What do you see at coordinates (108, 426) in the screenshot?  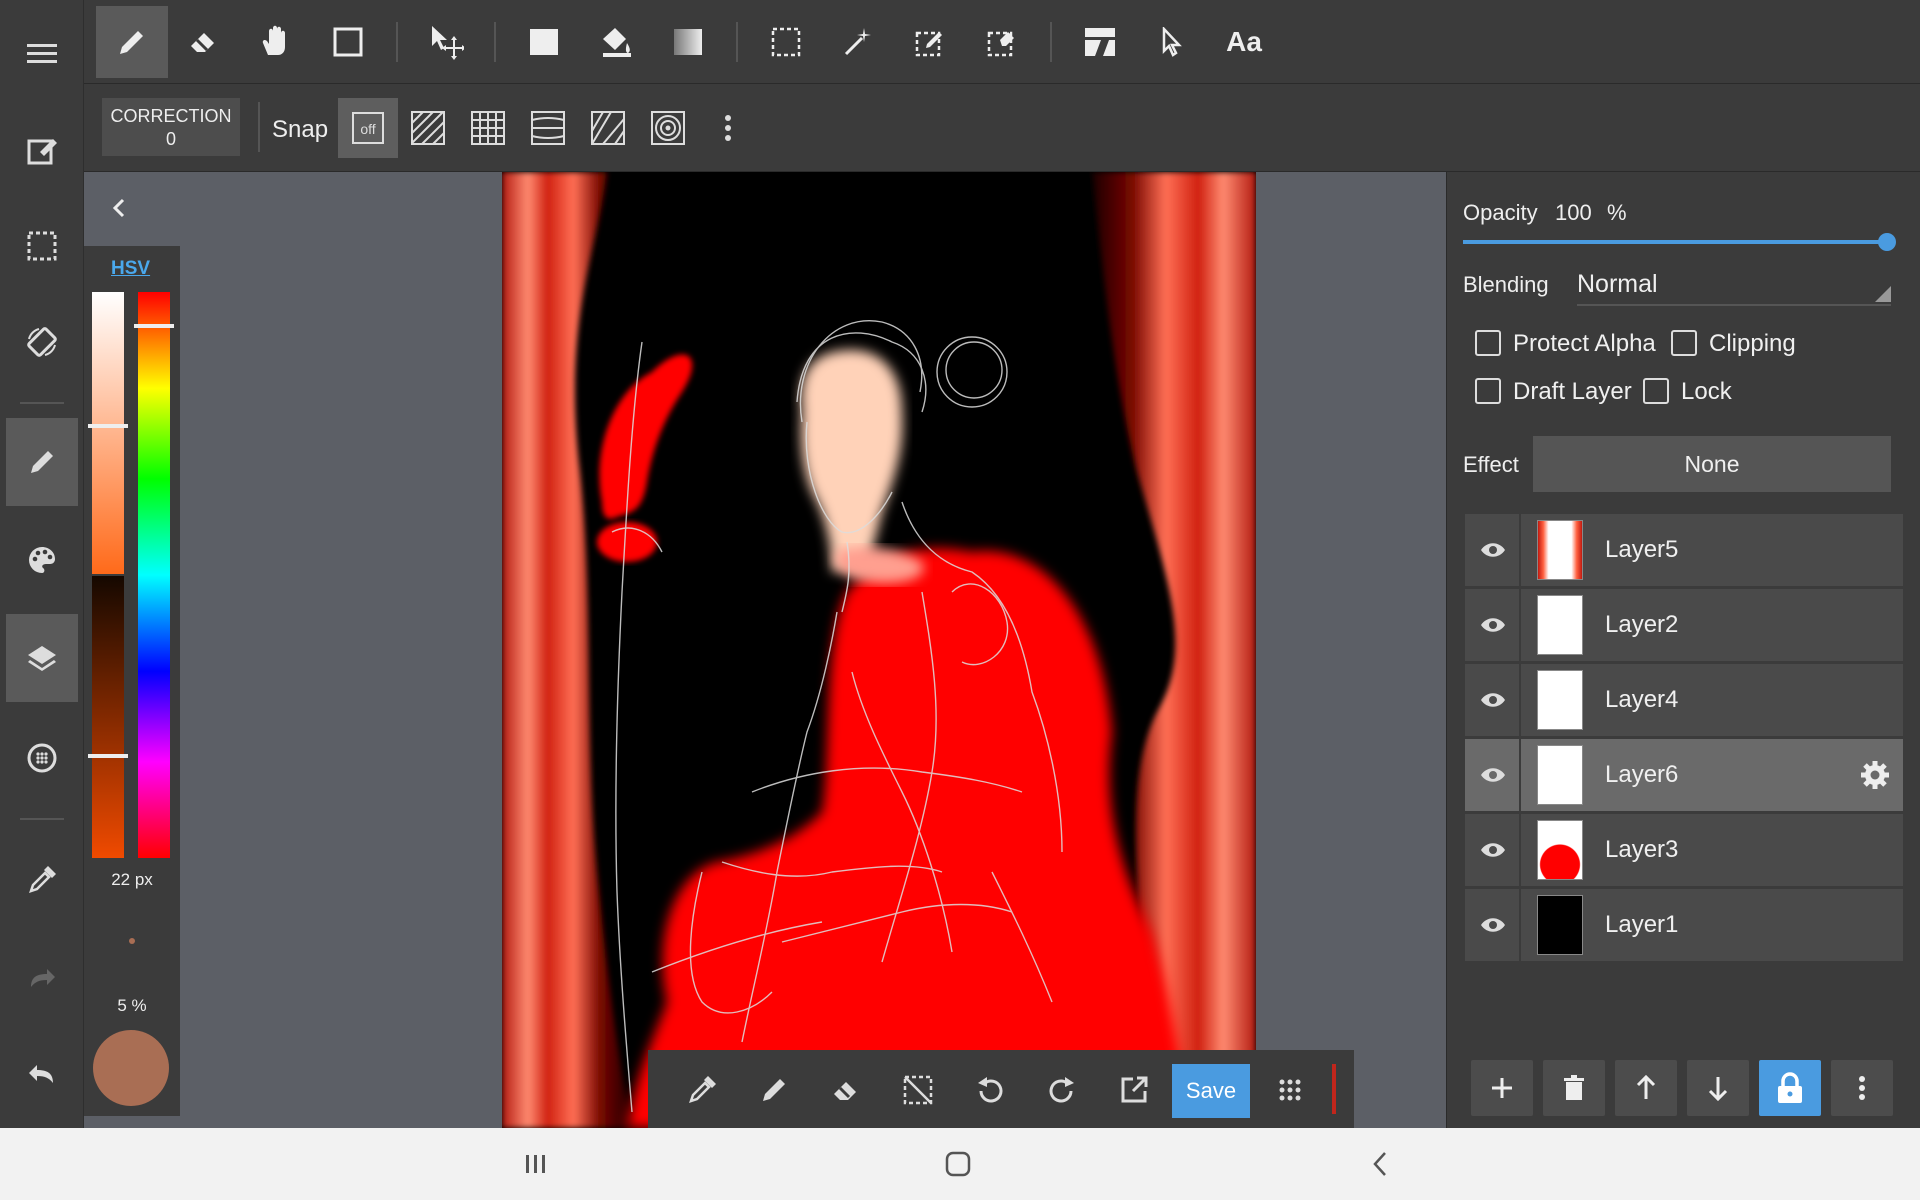 I see `saturation-handle` at bounding box center [108, 426].